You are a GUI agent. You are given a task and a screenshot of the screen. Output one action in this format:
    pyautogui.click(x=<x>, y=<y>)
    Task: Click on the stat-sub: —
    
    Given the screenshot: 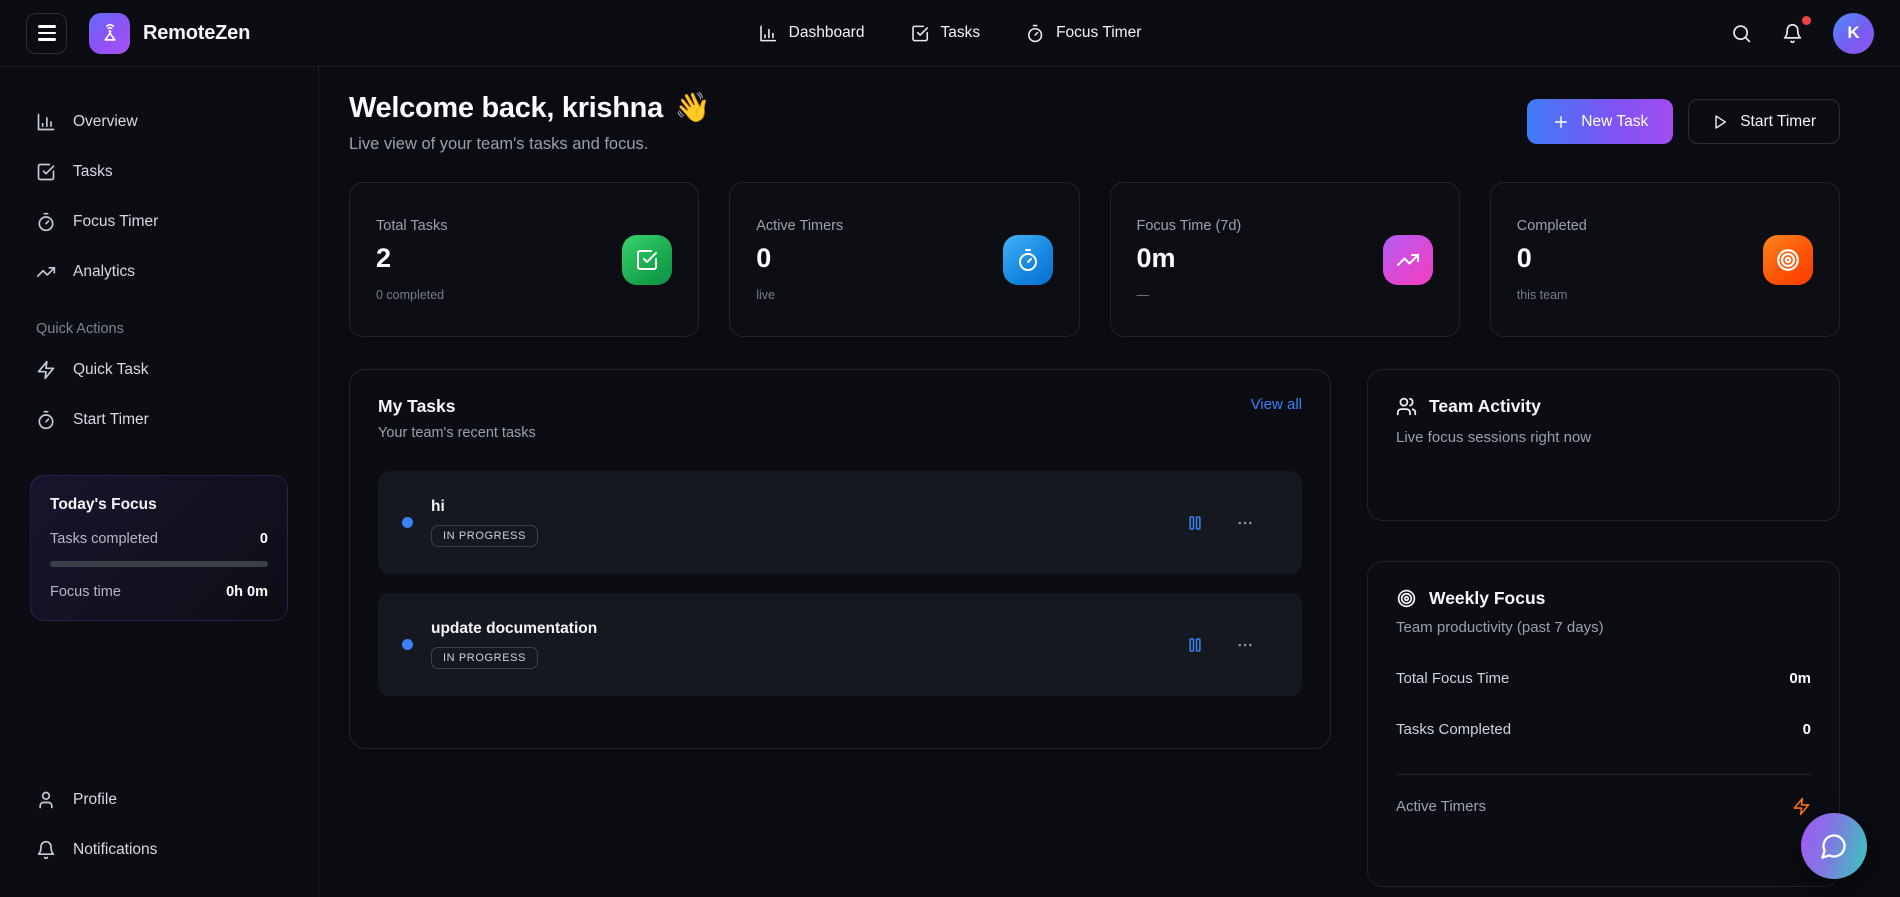 What is the action you would take?
    pyautogui.click(x=1143, y=294)
    